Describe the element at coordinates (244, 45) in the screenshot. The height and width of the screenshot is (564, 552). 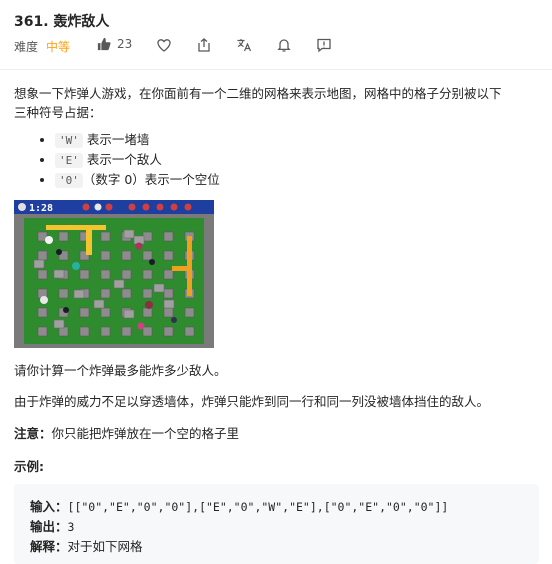
I see `translate-icon` at that location.